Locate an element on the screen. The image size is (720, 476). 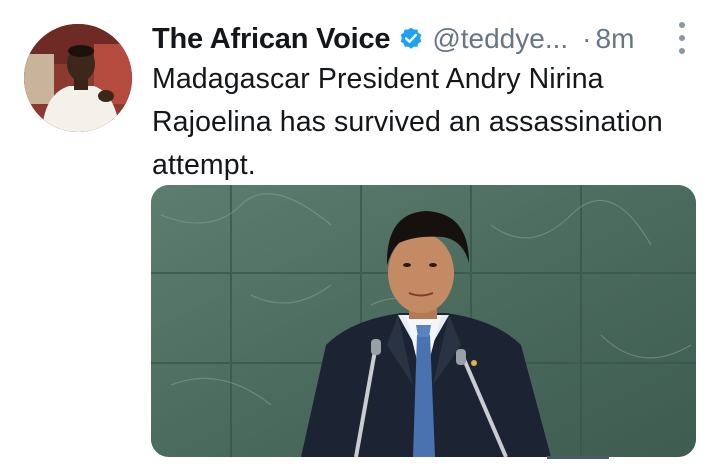
more-options-icon is located at coordinates (682, 38).